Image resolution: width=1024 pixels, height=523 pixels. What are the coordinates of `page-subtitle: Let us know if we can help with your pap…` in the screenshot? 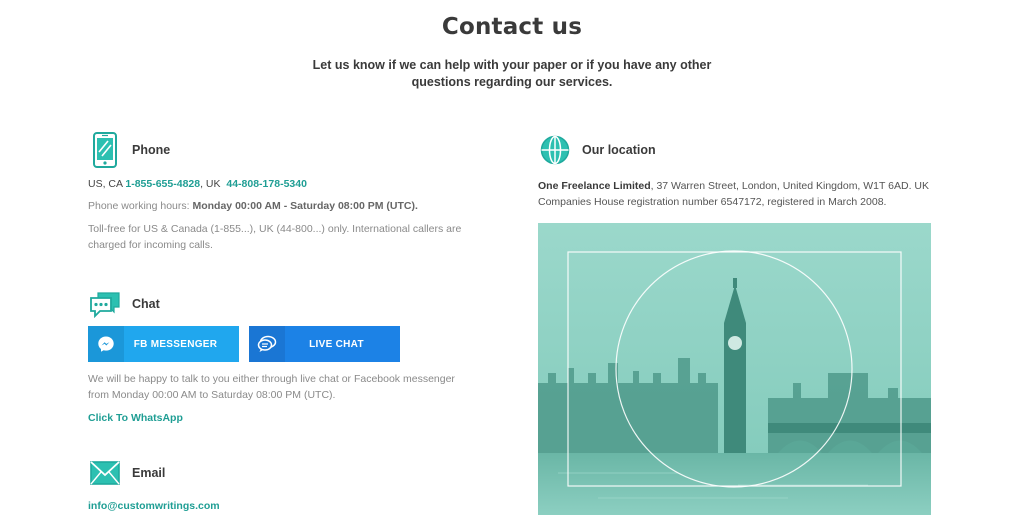 It's located at (512, 73).